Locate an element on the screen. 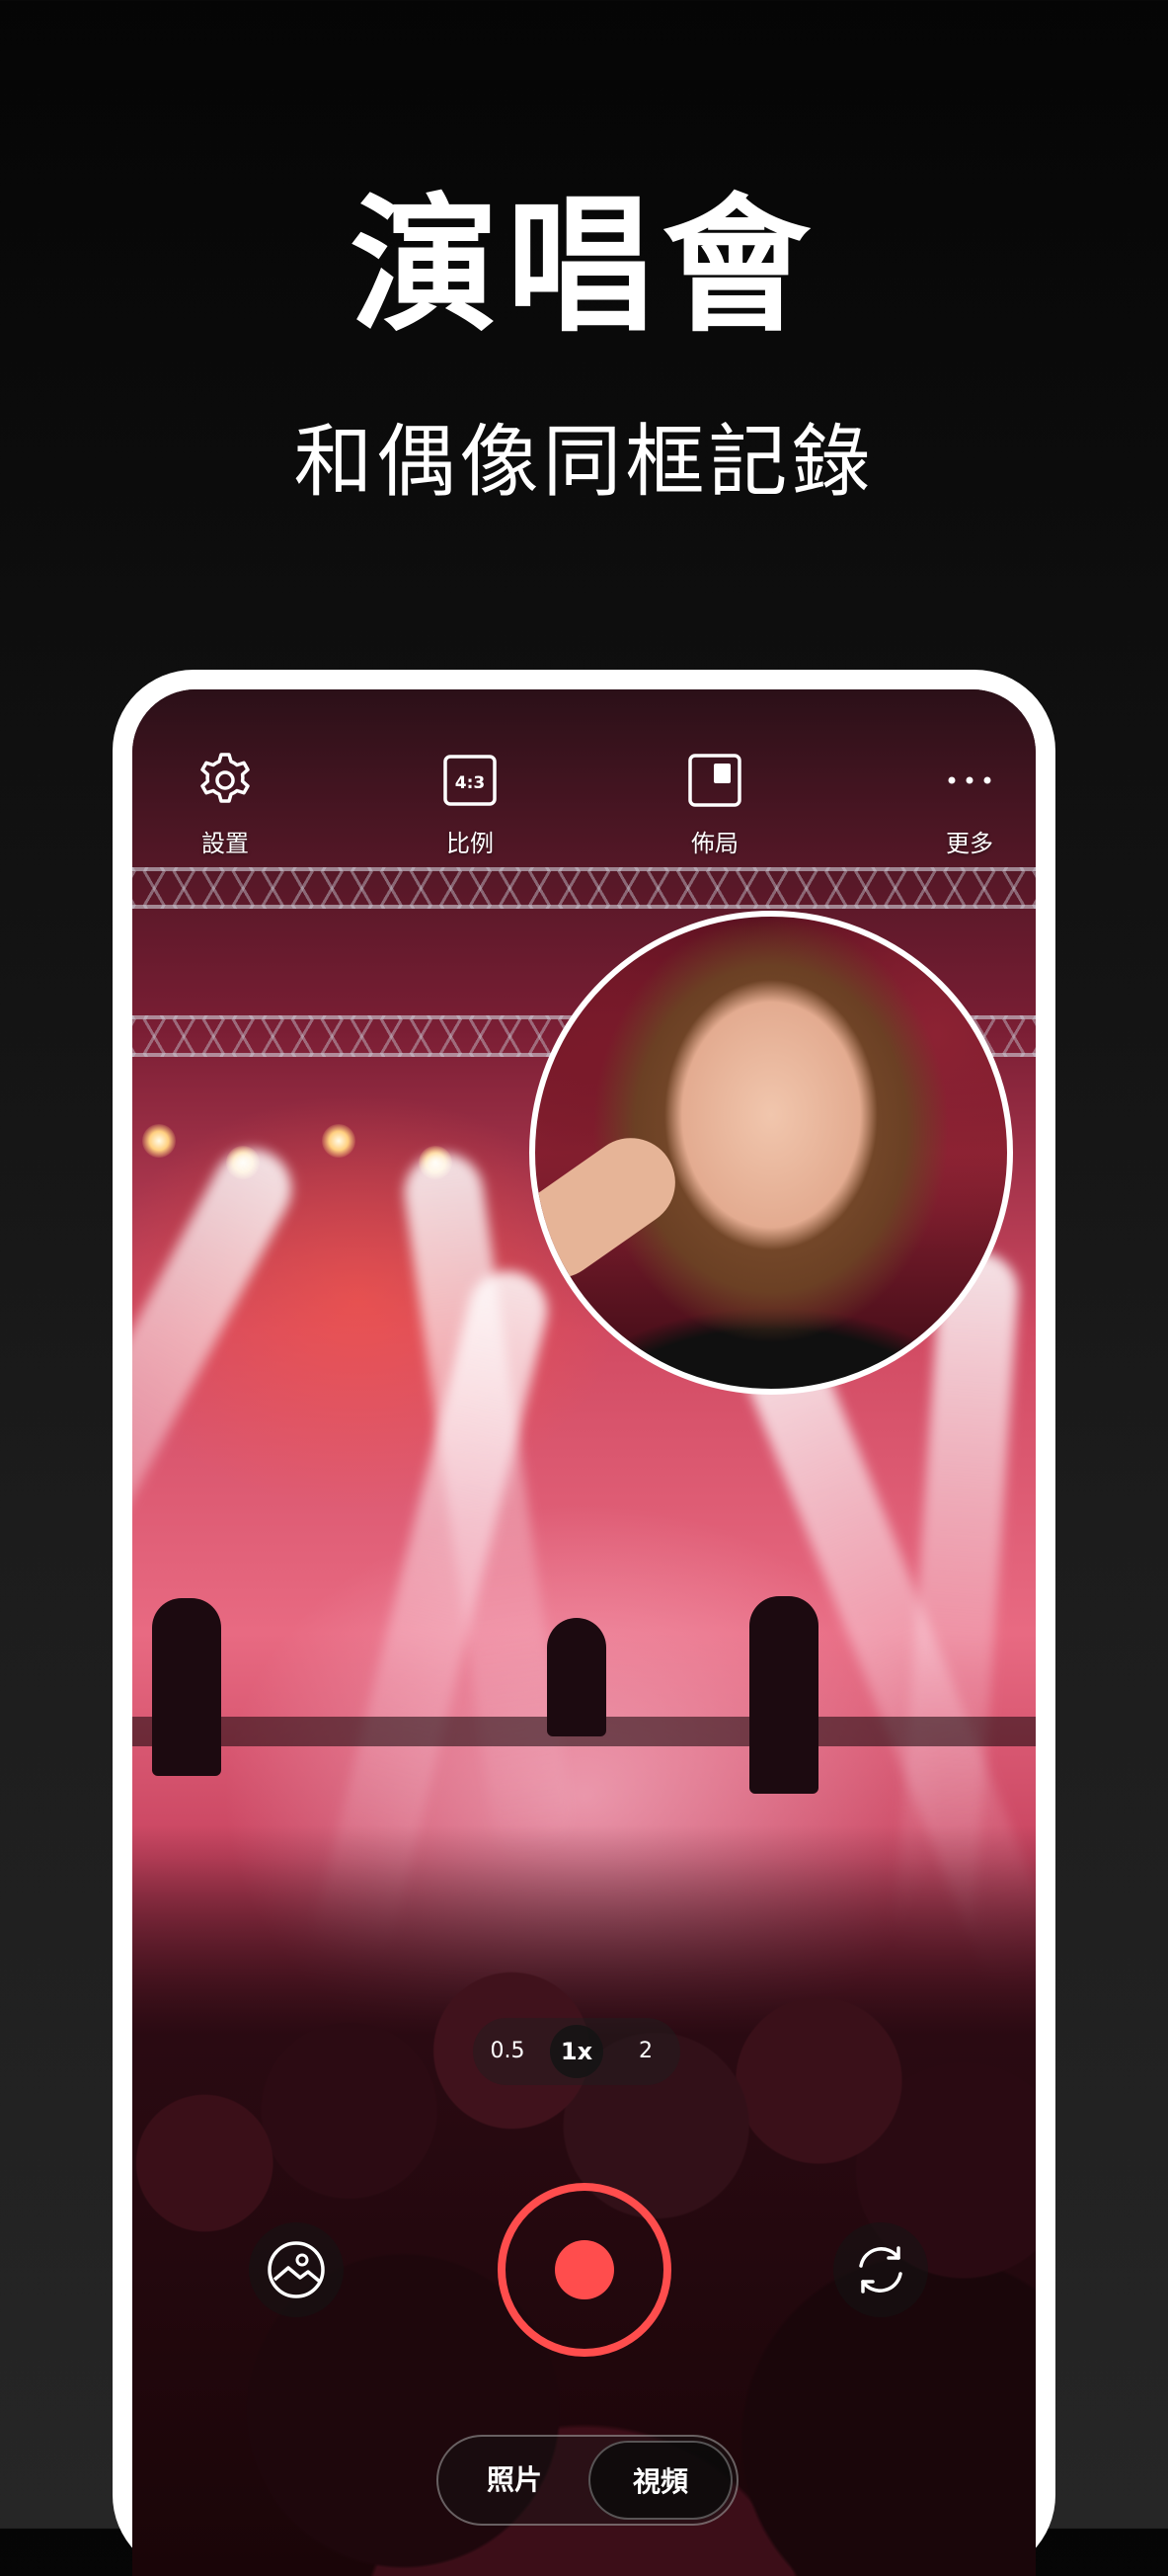 This screenshot has height=2576, width=1168. gallery-button is located at coordinates (296, 2269).